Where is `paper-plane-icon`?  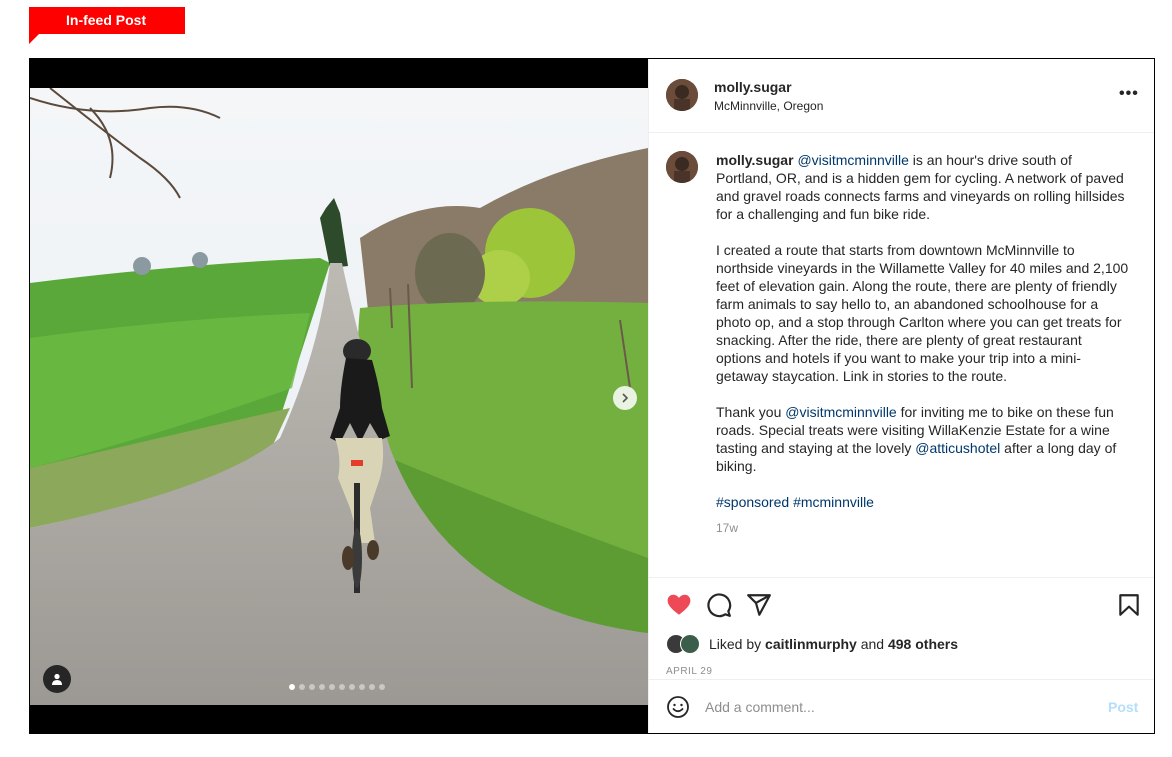 paper-plane-icon is located at coordinates (759, 605).